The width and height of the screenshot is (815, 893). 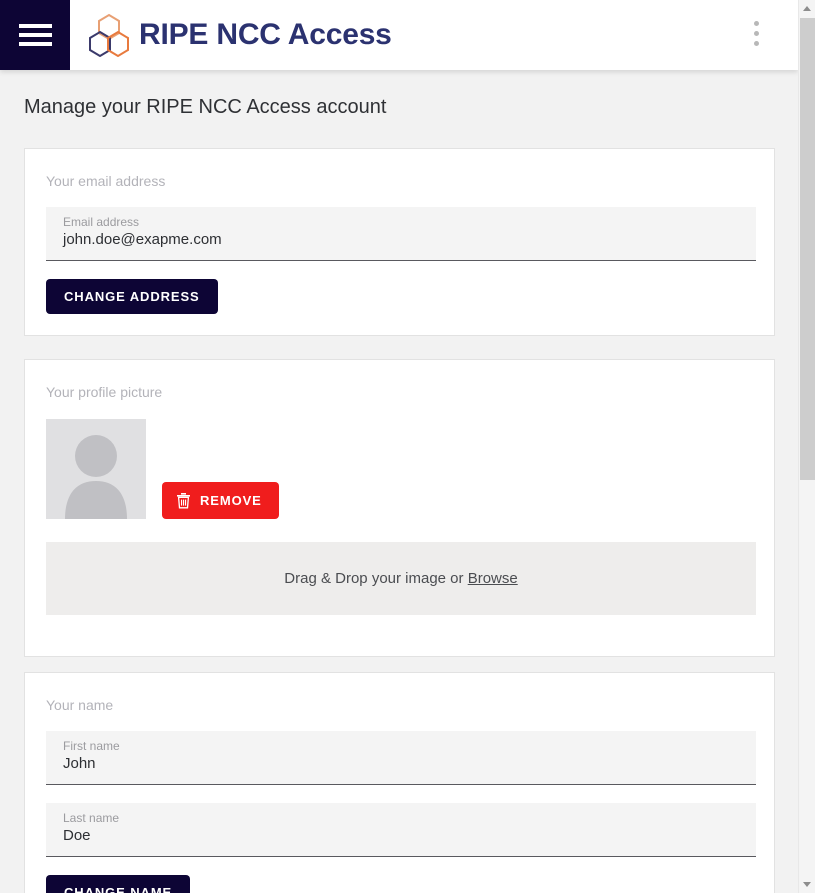 I want to click on app-header: RIPE NCC Access, so click(x=399, y=35).